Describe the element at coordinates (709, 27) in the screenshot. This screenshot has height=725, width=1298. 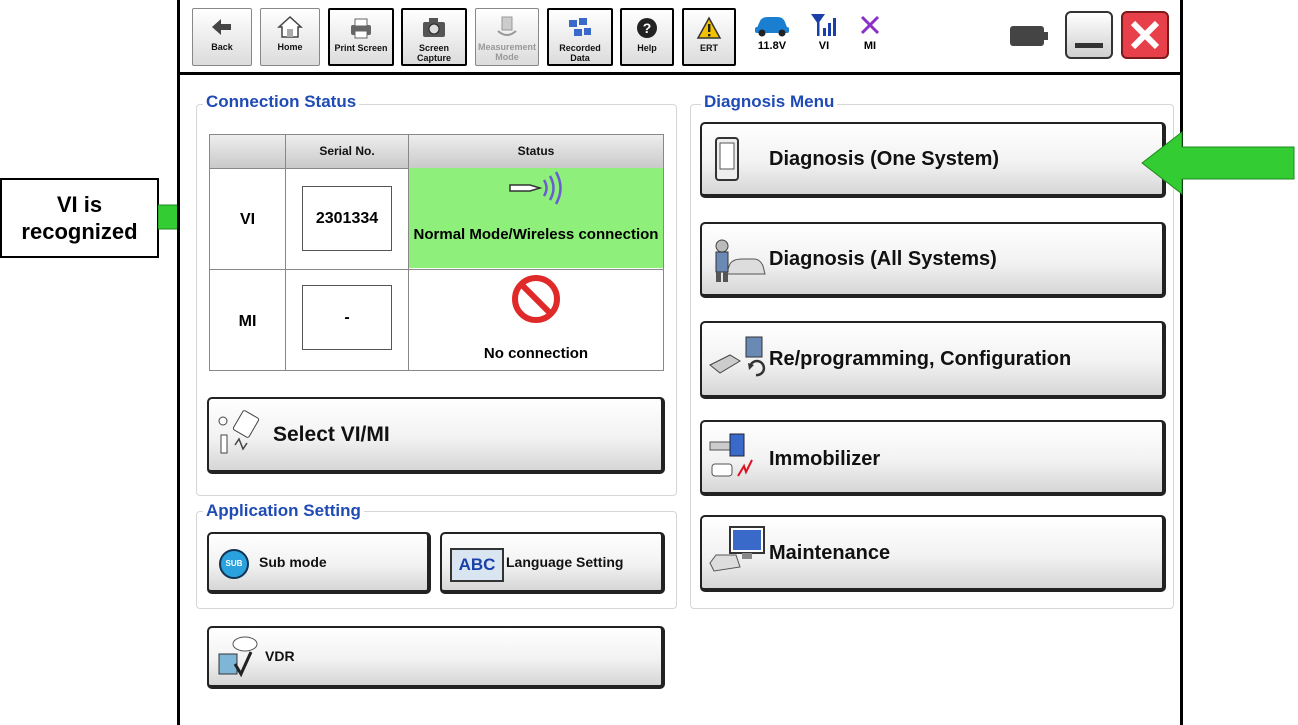
I see `warning-icon` at that location.